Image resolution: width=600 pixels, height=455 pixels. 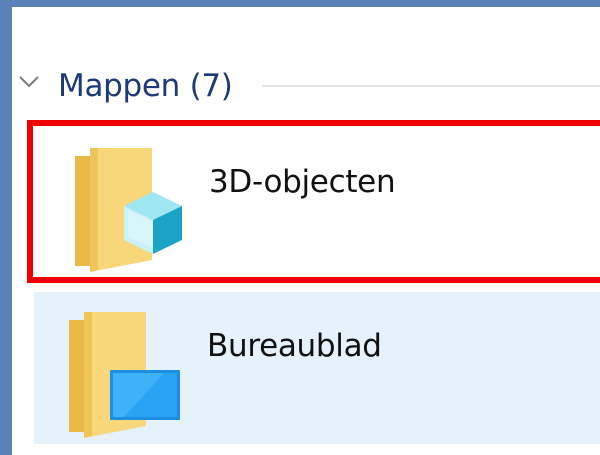 I want to click on window-frame-top, so click(x=300, y=3).